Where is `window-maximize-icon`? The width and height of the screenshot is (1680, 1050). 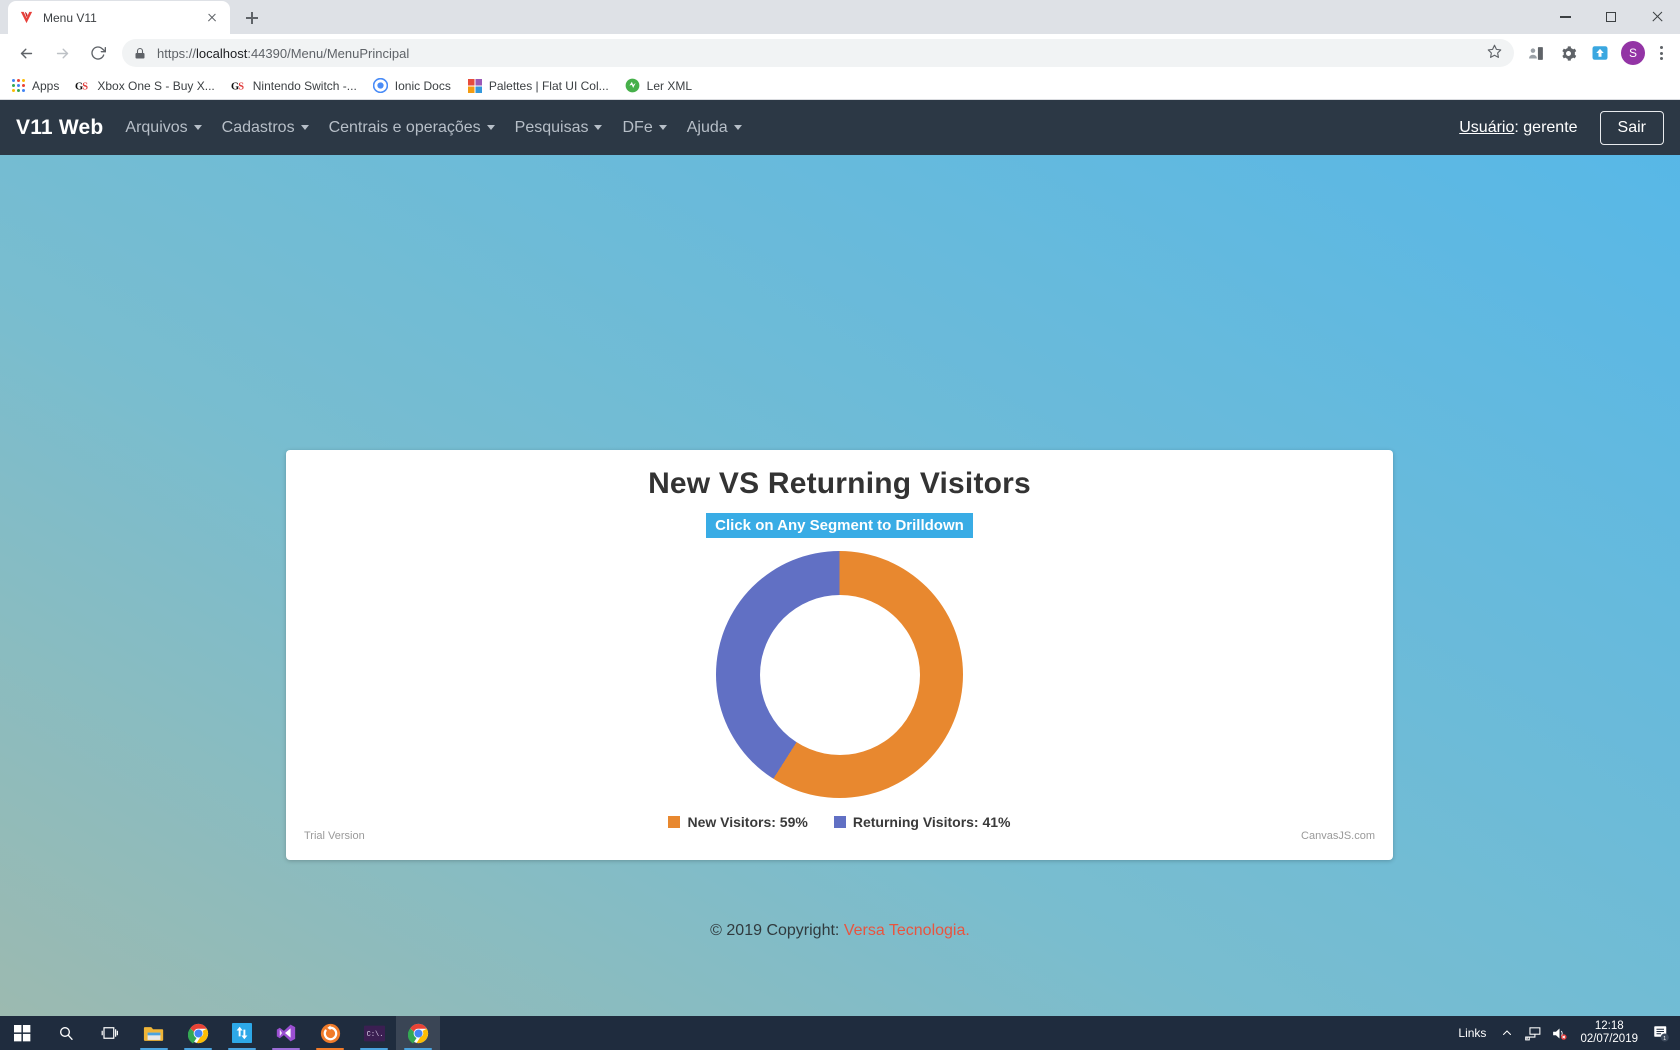
window-maximize-icon is located at coordinates (1611, 17).